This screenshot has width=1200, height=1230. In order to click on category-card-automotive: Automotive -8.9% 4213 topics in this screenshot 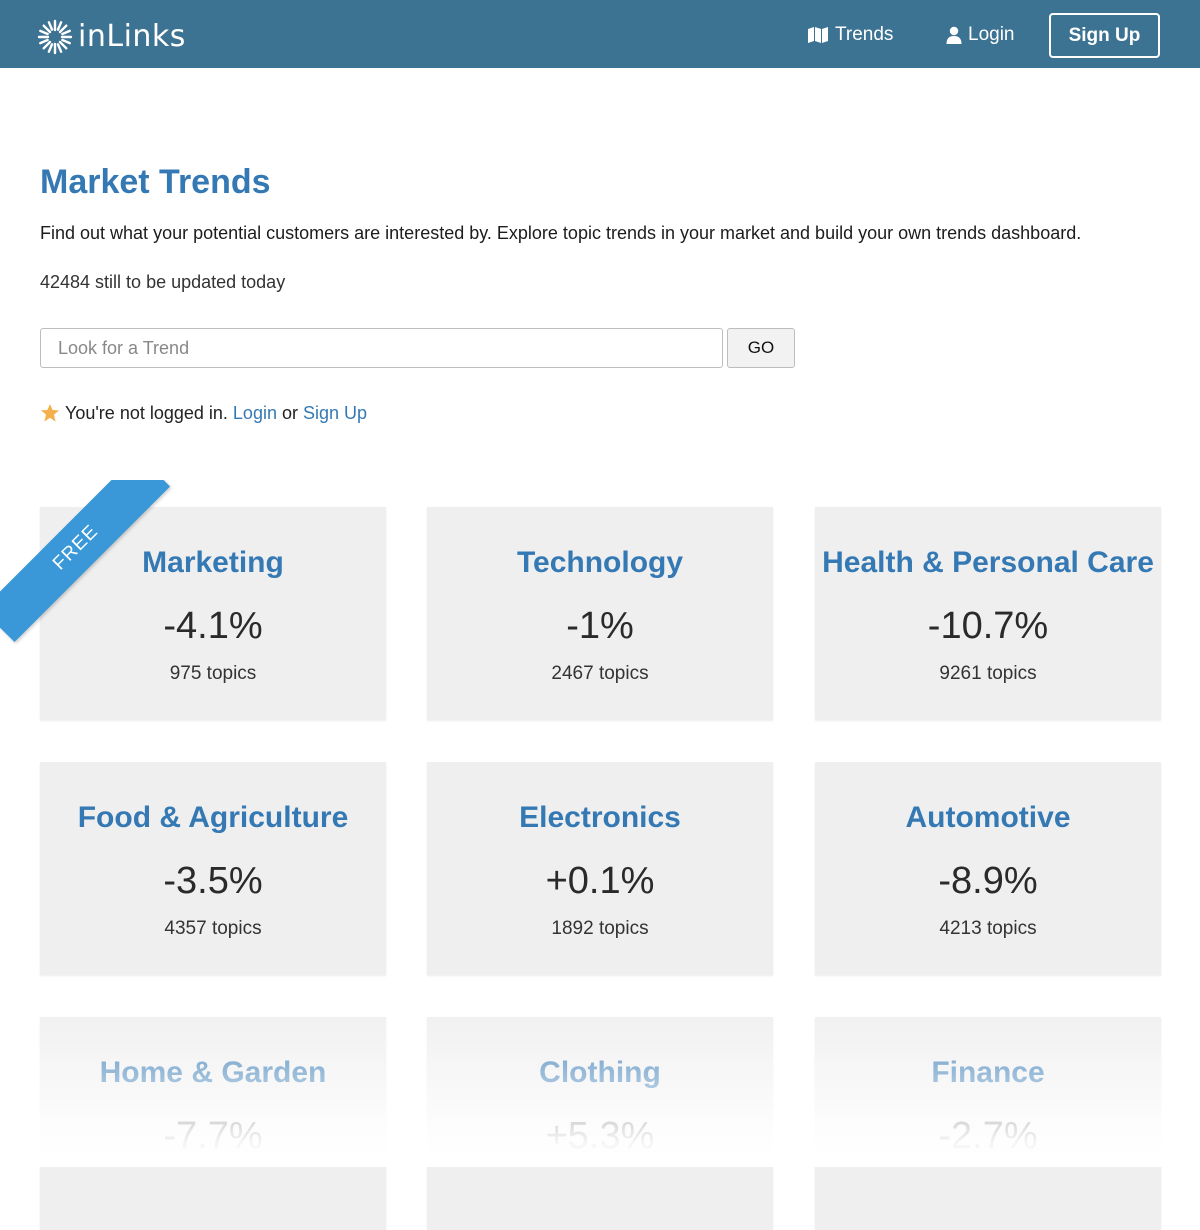, I will do `click(988, 868)`.